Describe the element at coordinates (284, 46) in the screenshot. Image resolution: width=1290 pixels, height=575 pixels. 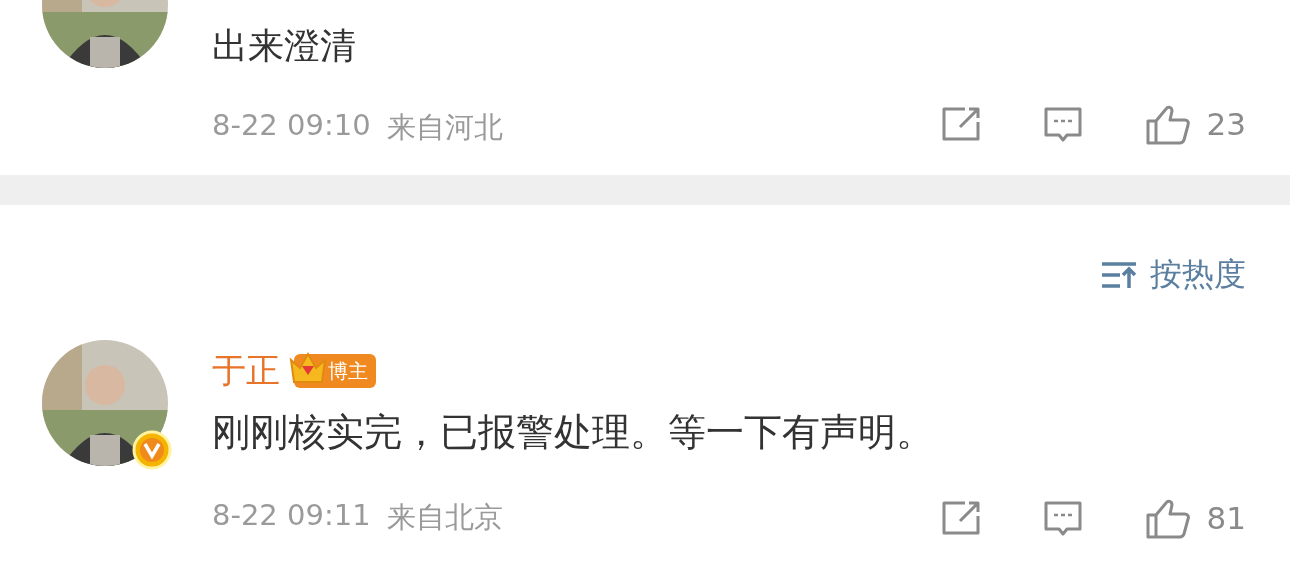
I see `comment-text: 出来澄清` at that location.